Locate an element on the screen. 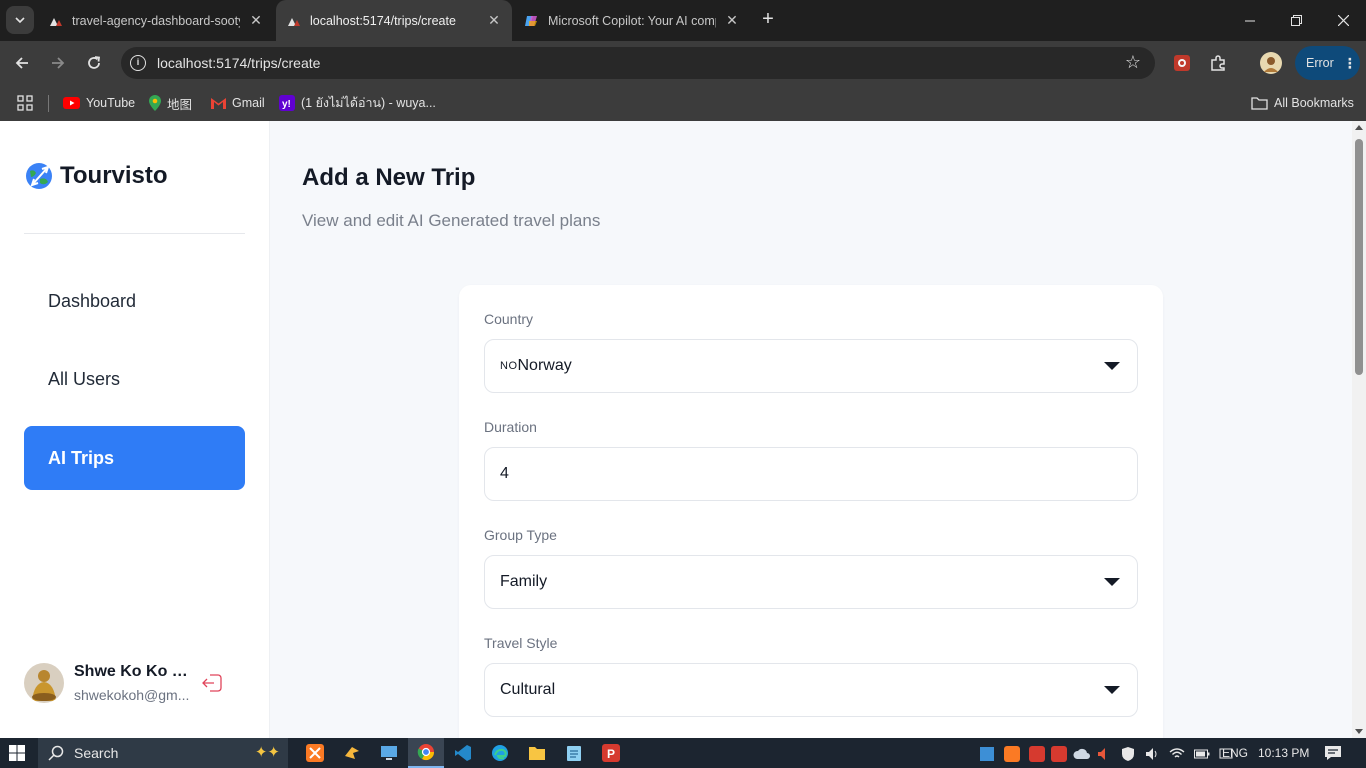 Image resolution: width=1366 pixels, height=768 pixels. taskbar-bird-app is located at coordinates (352, 753).